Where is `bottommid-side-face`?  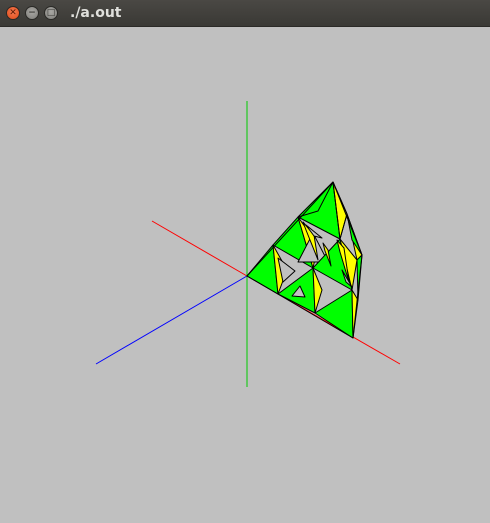 bottommid-side-face is located at coordinates (317, 290).